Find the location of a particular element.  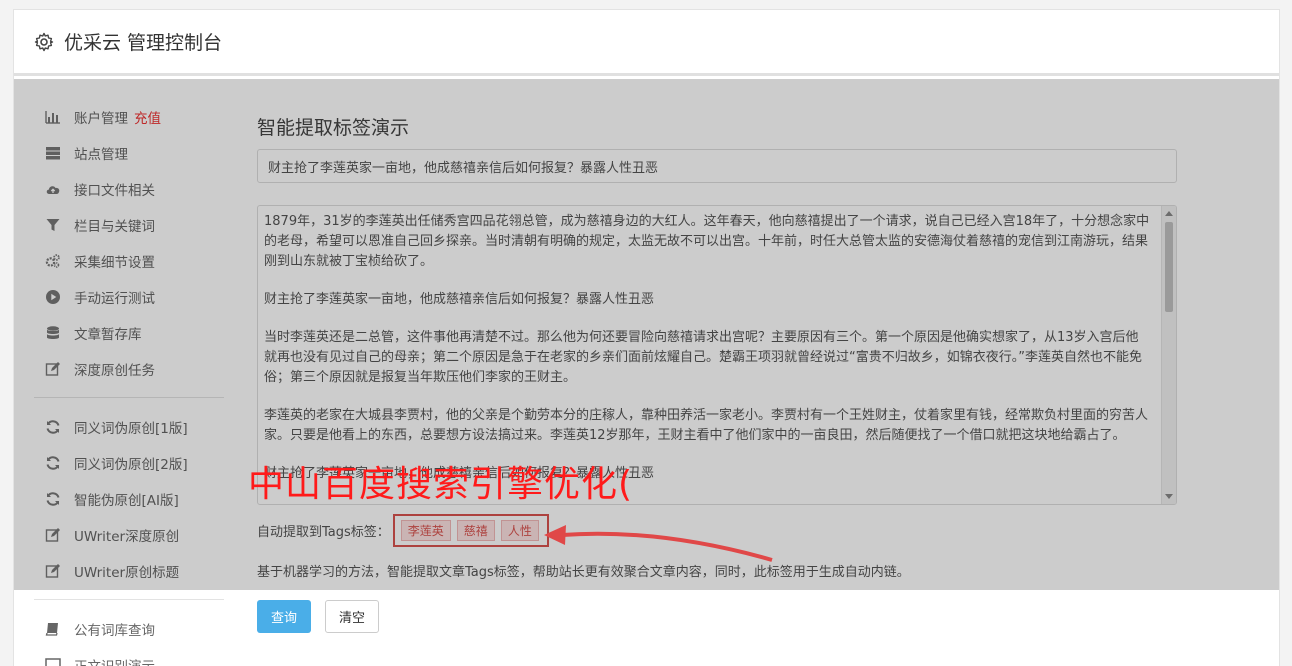

sidebar-item-label: 同义词伪原创[1版] is located at coordinates (131, 429).